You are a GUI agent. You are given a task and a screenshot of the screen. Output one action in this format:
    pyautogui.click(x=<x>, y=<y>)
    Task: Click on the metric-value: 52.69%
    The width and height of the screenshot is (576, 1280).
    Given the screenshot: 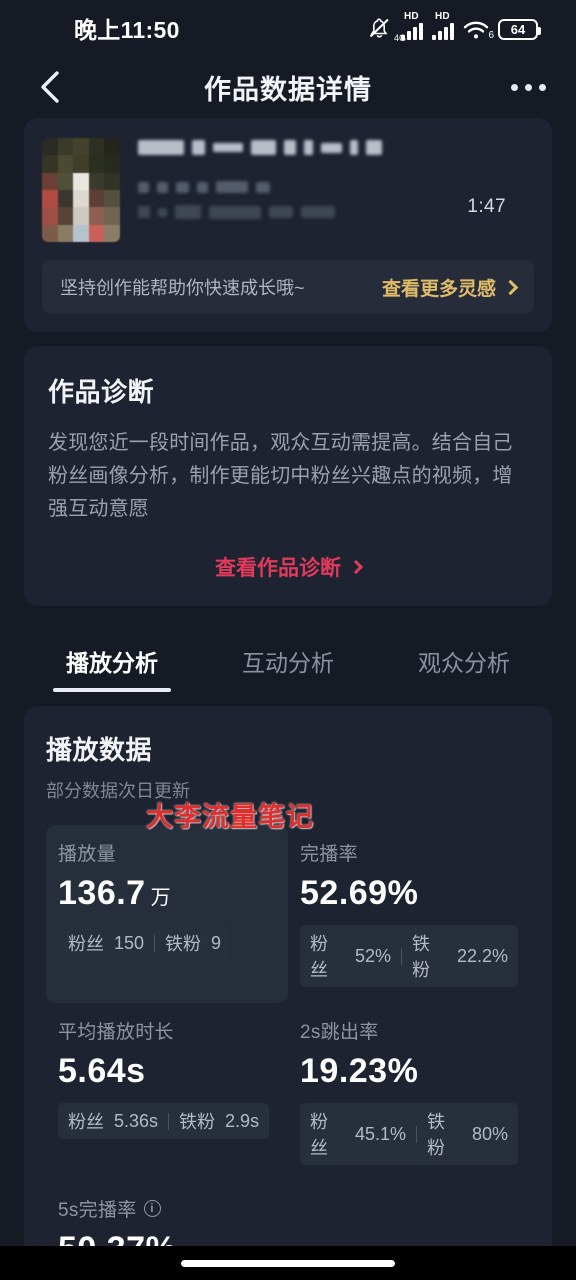 What is the action you would take?
    pyautogui.click(x=409, y=893)
    